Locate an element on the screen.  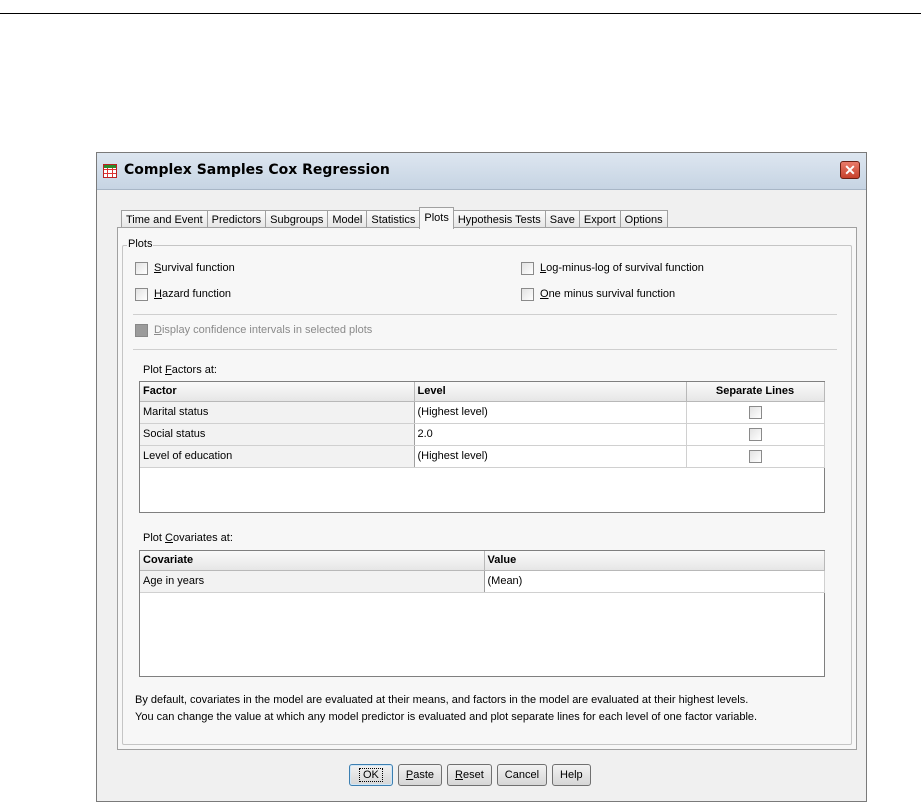
plot-covariates-mnemonic: C is located at coordinates (169, 538).